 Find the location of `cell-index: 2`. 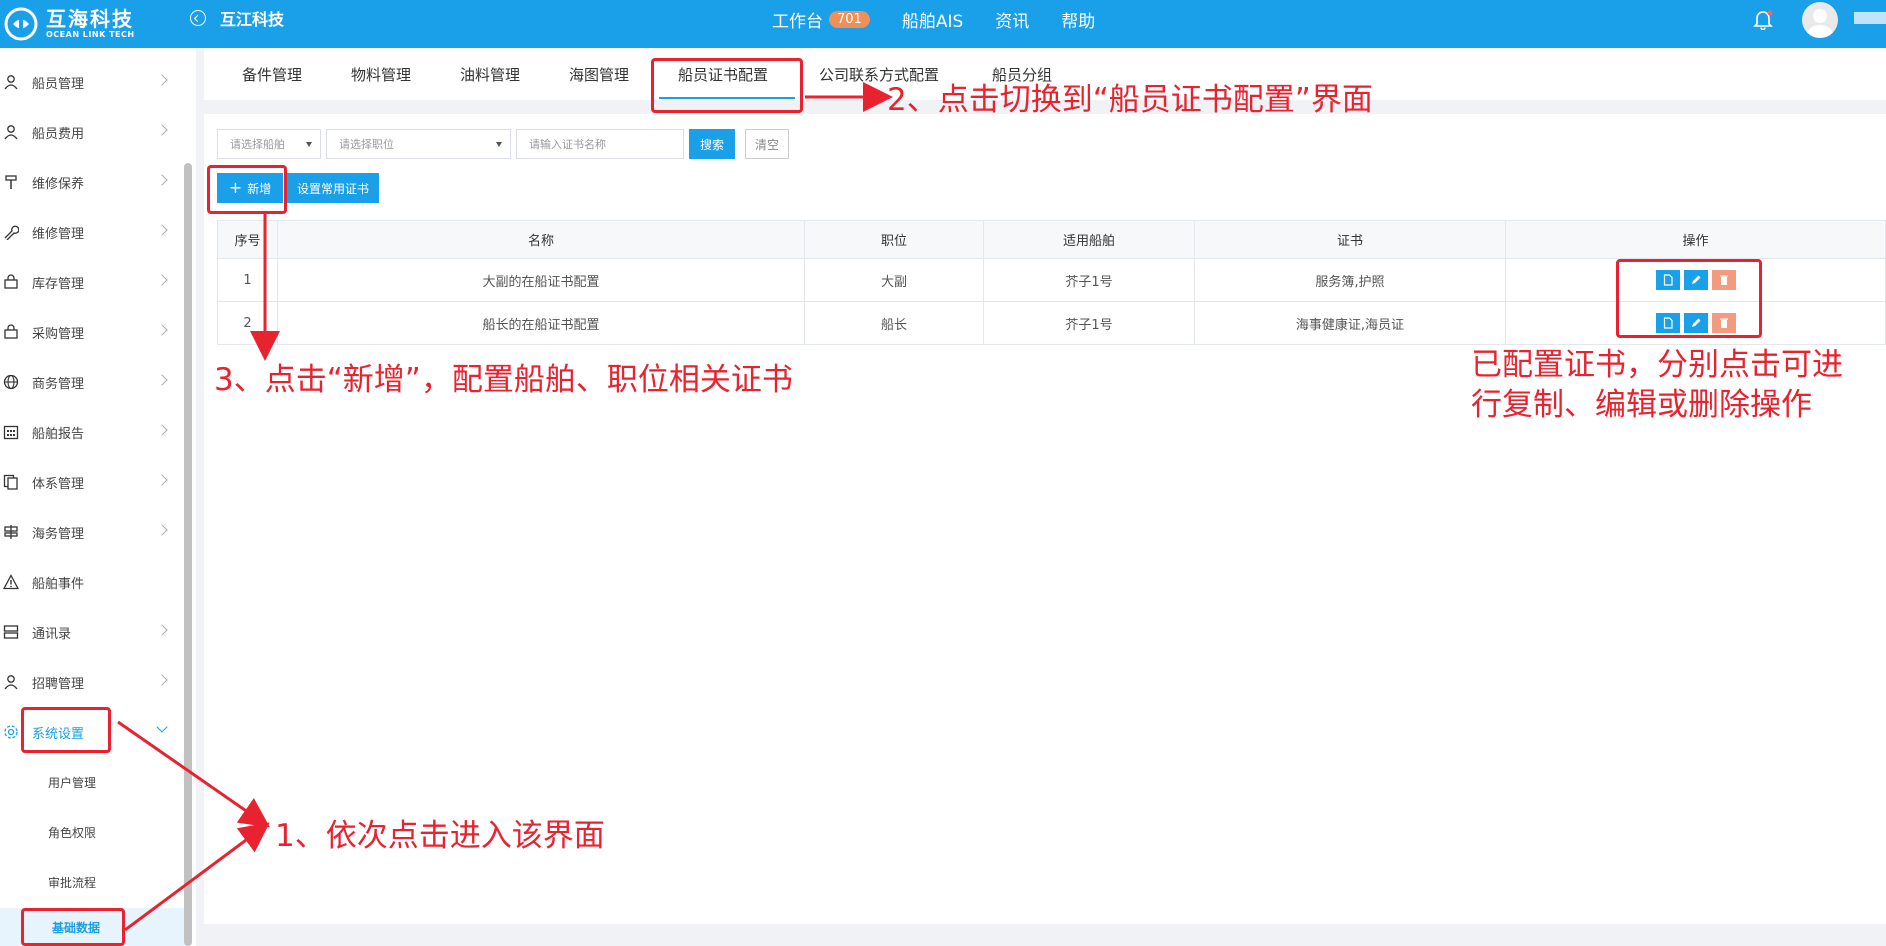

cell-index: 2 is located at coordinates (247, 323).